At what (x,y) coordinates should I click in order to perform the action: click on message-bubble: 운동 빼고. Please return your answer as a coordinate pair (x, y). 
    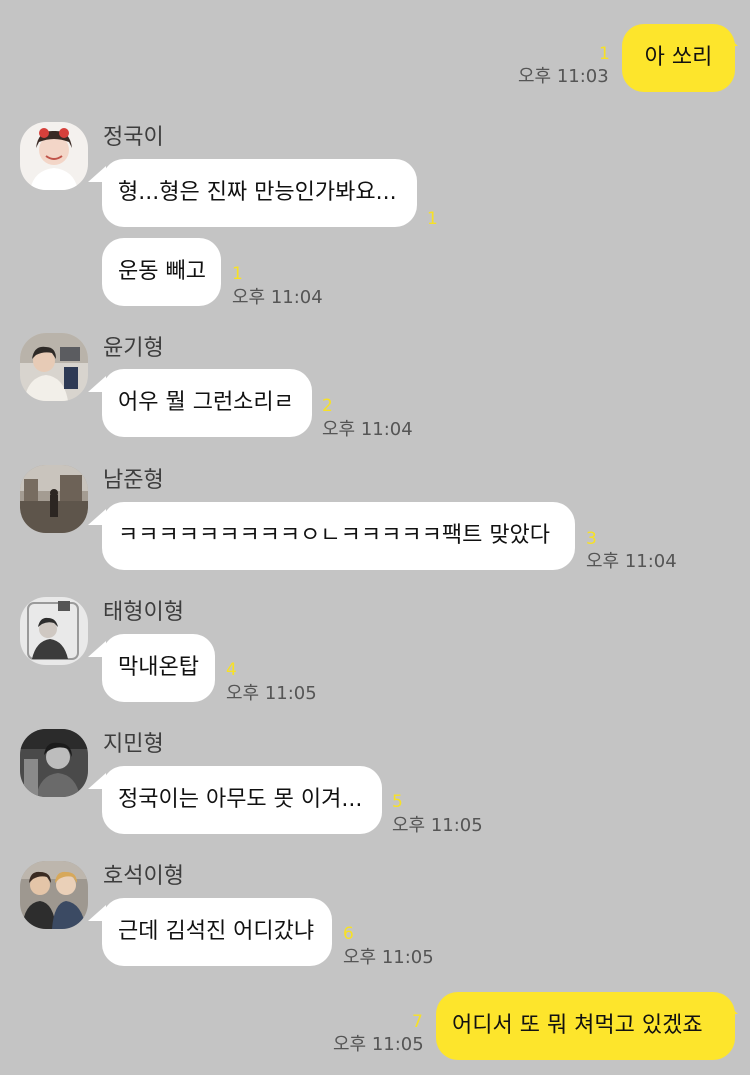
    Looking at the image, I should click on (161, 272).